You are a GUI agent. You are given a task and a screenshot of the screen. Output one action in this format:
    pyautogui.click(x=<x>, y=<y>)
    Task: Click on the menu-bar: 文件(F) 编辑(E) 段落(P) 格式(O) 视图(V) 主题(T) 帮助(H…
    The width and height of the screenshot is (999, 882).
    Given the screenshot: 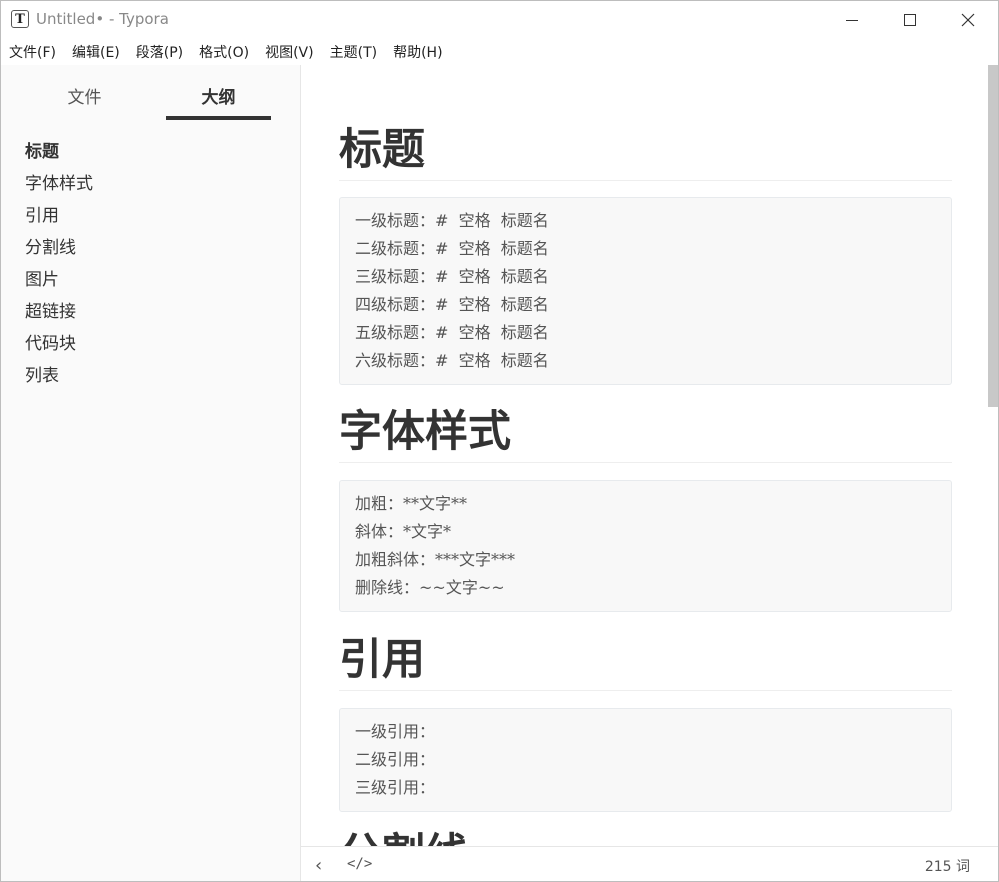 What is the action you would take?
    pyautogui.click(x=499, y=52)
    